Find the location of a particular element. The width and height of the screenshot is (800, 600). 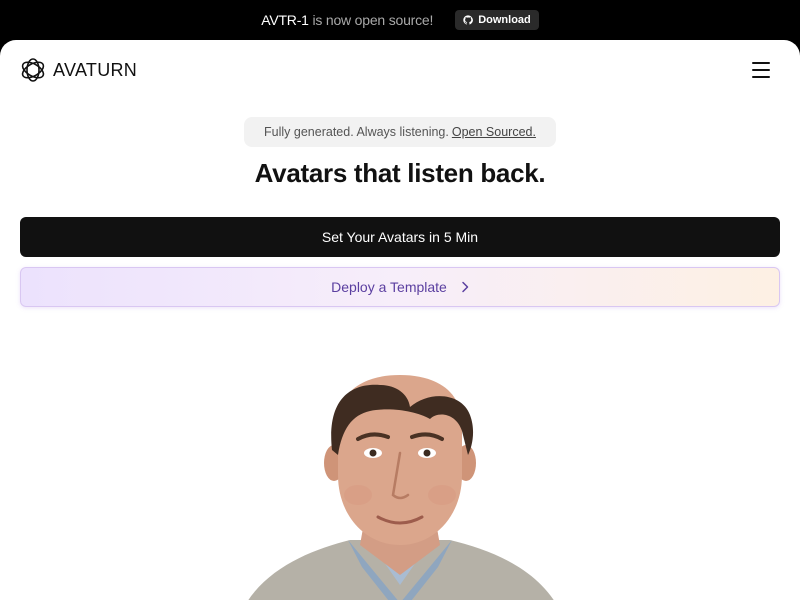

github-icon is located at coordinates (468, 20).